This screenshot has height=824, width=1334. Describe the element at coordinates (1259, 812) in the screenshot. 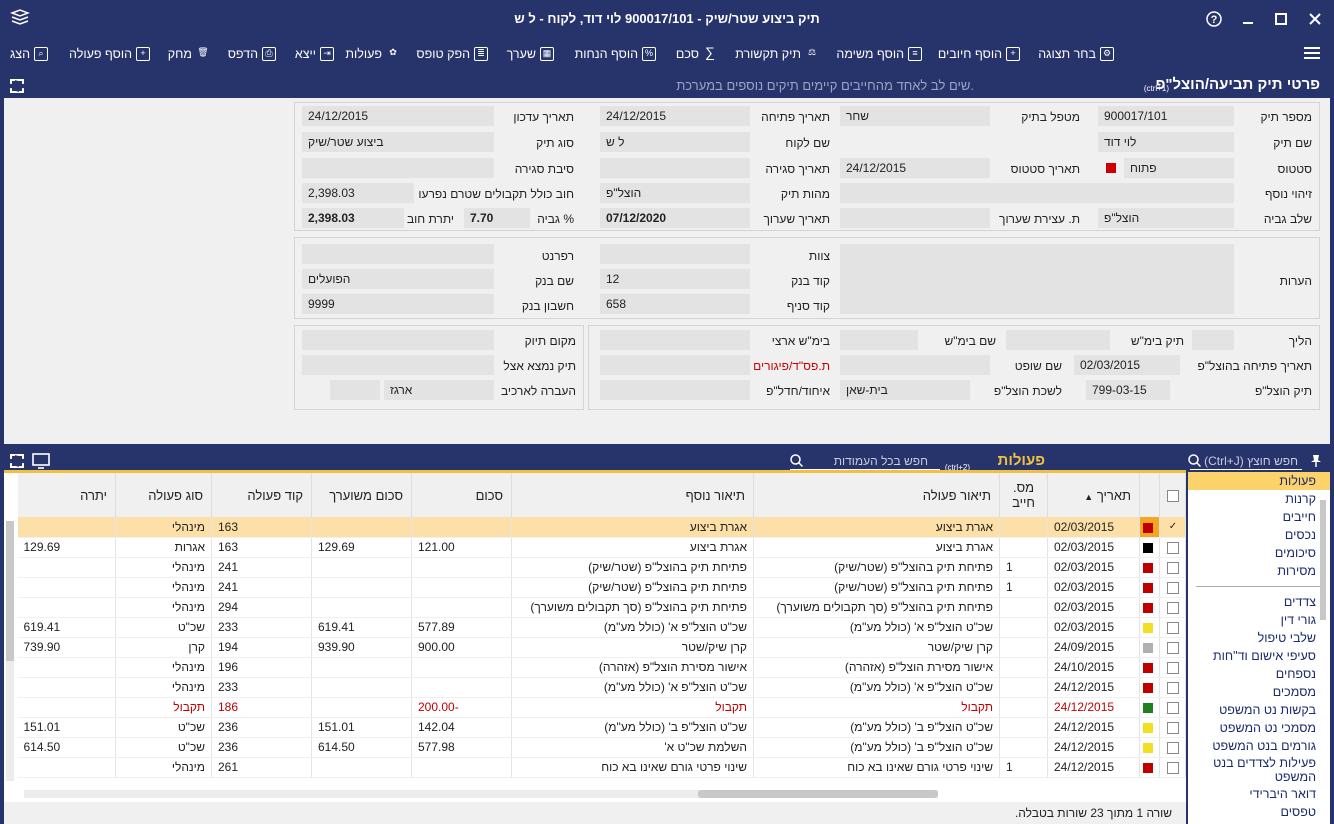

I see `sidebar-tab: טפסים` at that location.